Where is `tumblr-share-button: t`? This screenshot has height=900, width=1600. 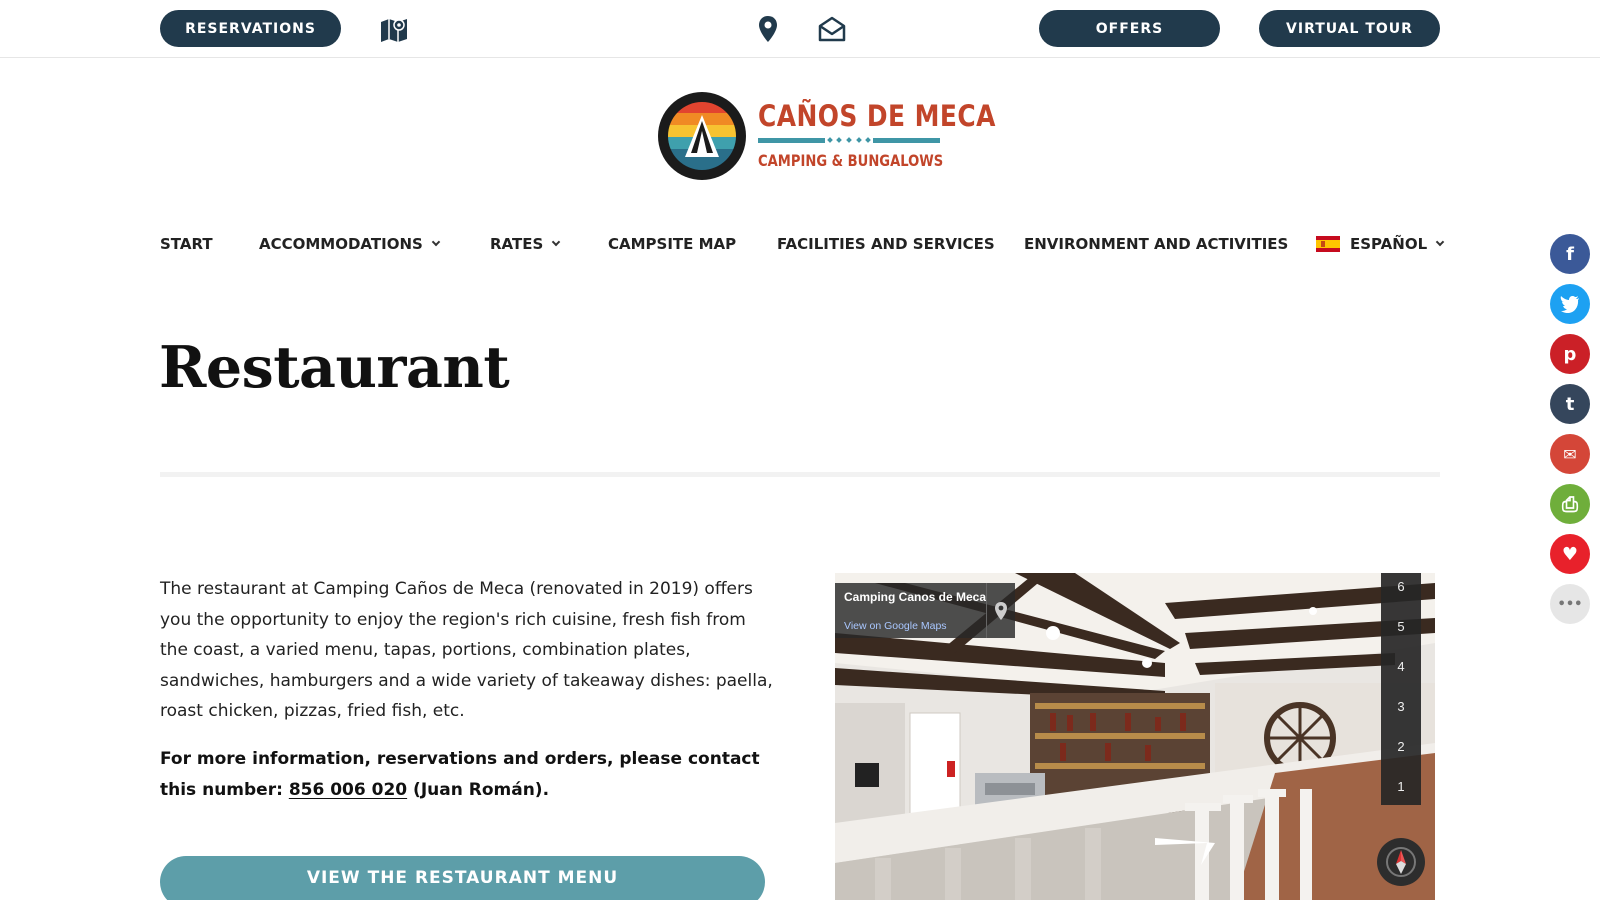
tumblr-share-button: t is located at coordinates (1570, 404).